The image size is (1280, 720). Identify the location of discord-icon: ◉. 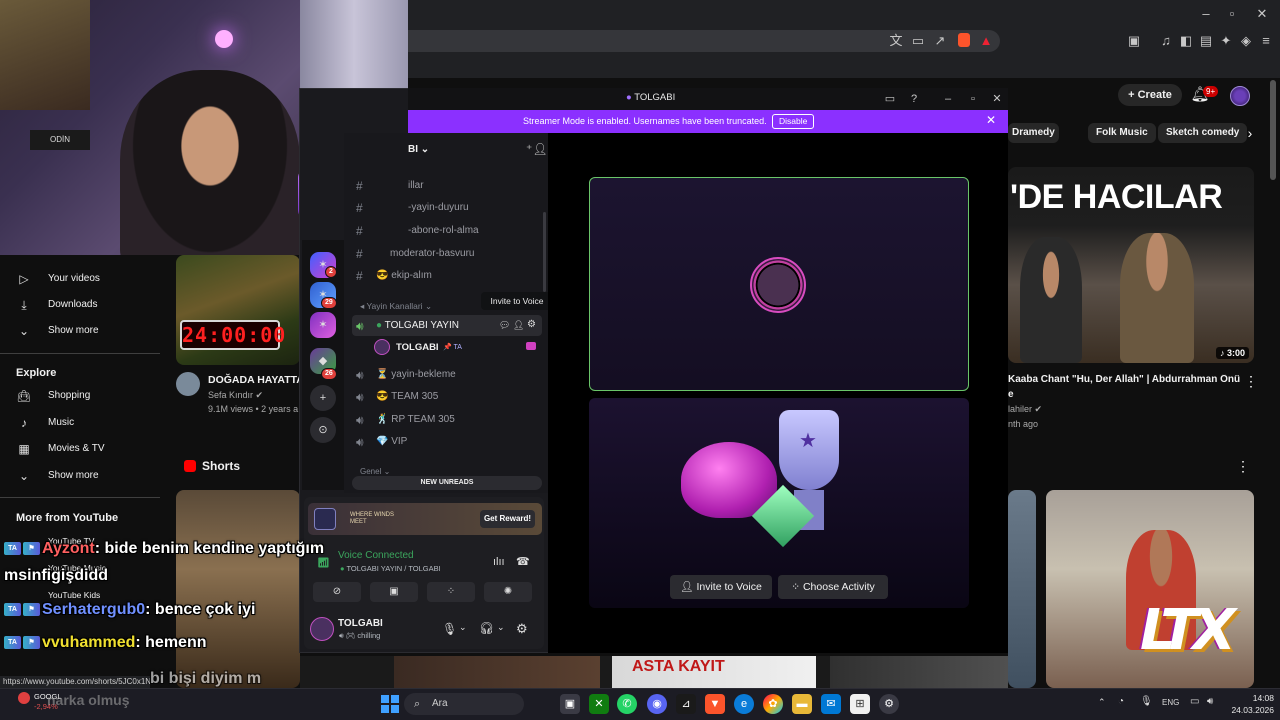
(657, 704).